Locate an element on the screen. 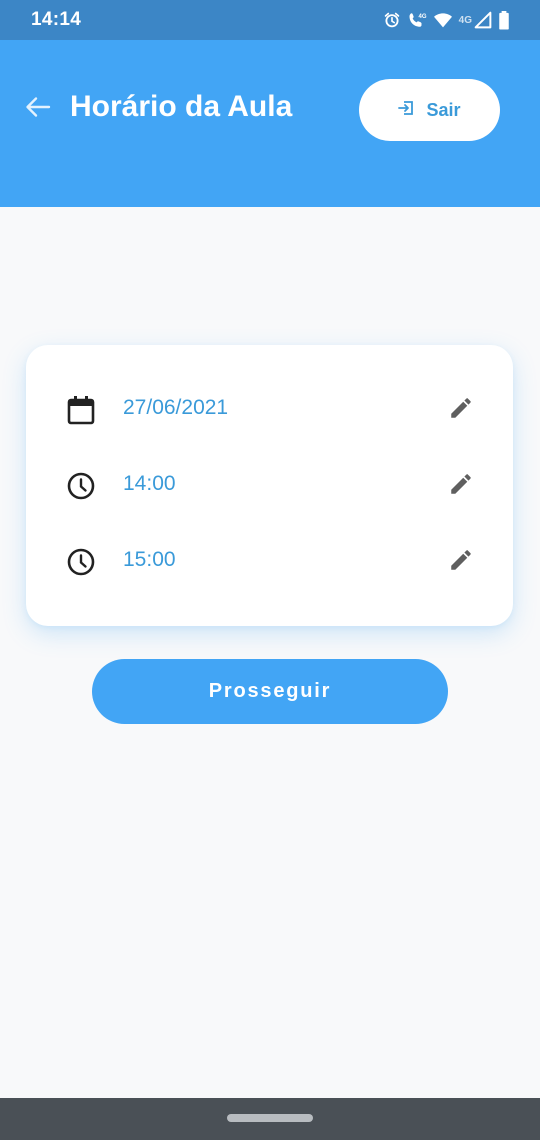 The height and width of the screenshot is (1140, 540). edit-start-time-button is located at coordinates (461, 486).